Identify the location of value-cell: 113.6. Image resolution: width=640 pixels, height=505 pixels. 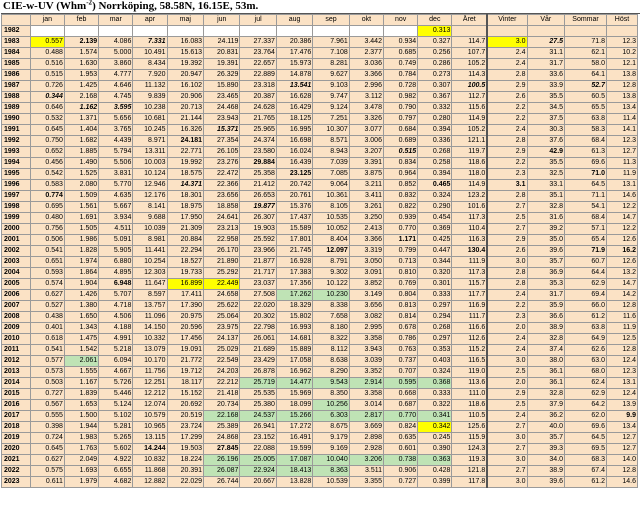
(470, 383).